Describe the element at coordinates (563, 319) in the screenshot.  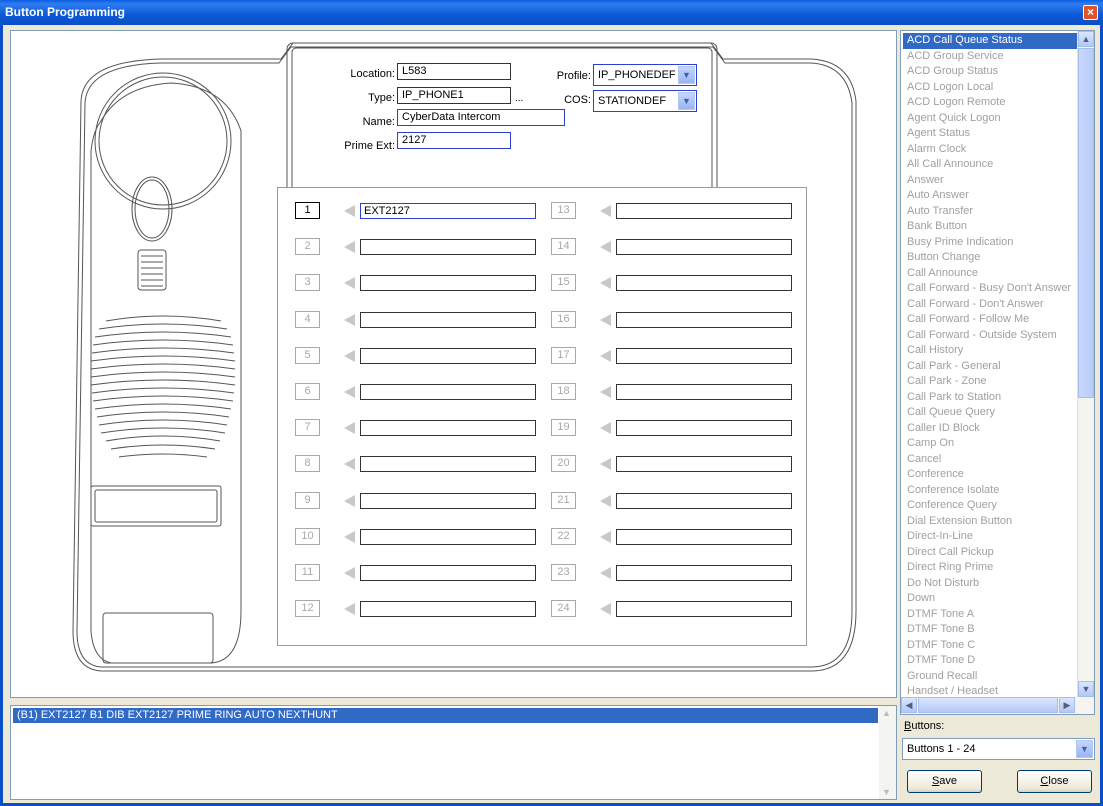
I see `button-number-16: 16` at that location.